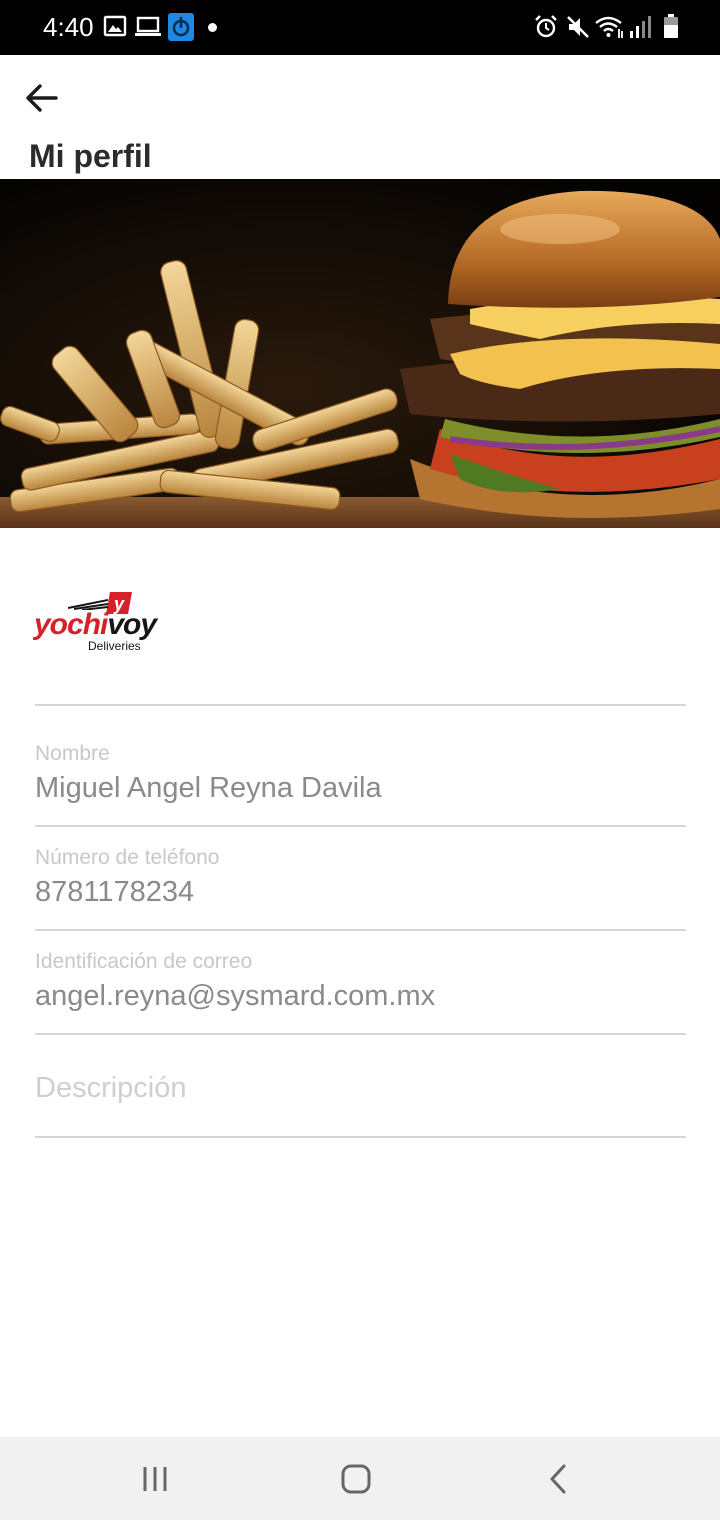 The image size is (720, 1520). I want to click on description-divider, so click(360, 1137).